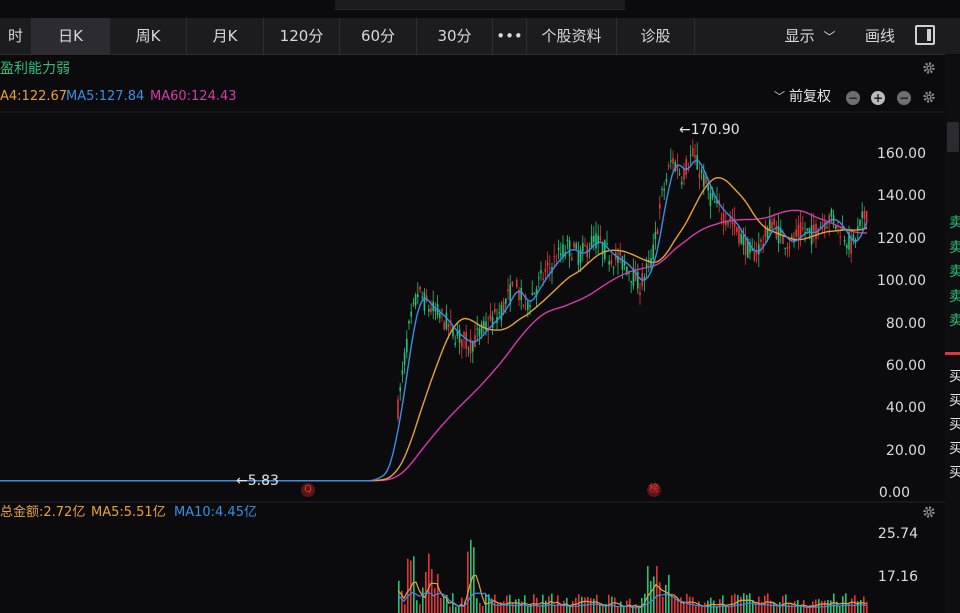 Image resolution: width=960 pixels, height=613 pixels. Describe the element at coordinates (128, 512) in the screenshot. I see `amount-ma5-value: MA5:5.51亿` at that location.